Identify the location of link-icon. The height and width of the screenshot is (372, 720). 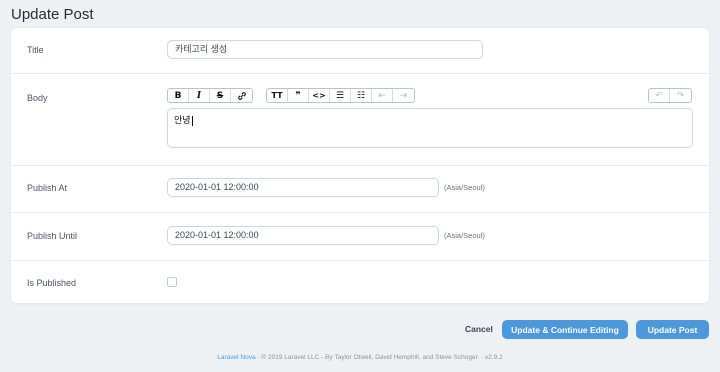
(241, 95).